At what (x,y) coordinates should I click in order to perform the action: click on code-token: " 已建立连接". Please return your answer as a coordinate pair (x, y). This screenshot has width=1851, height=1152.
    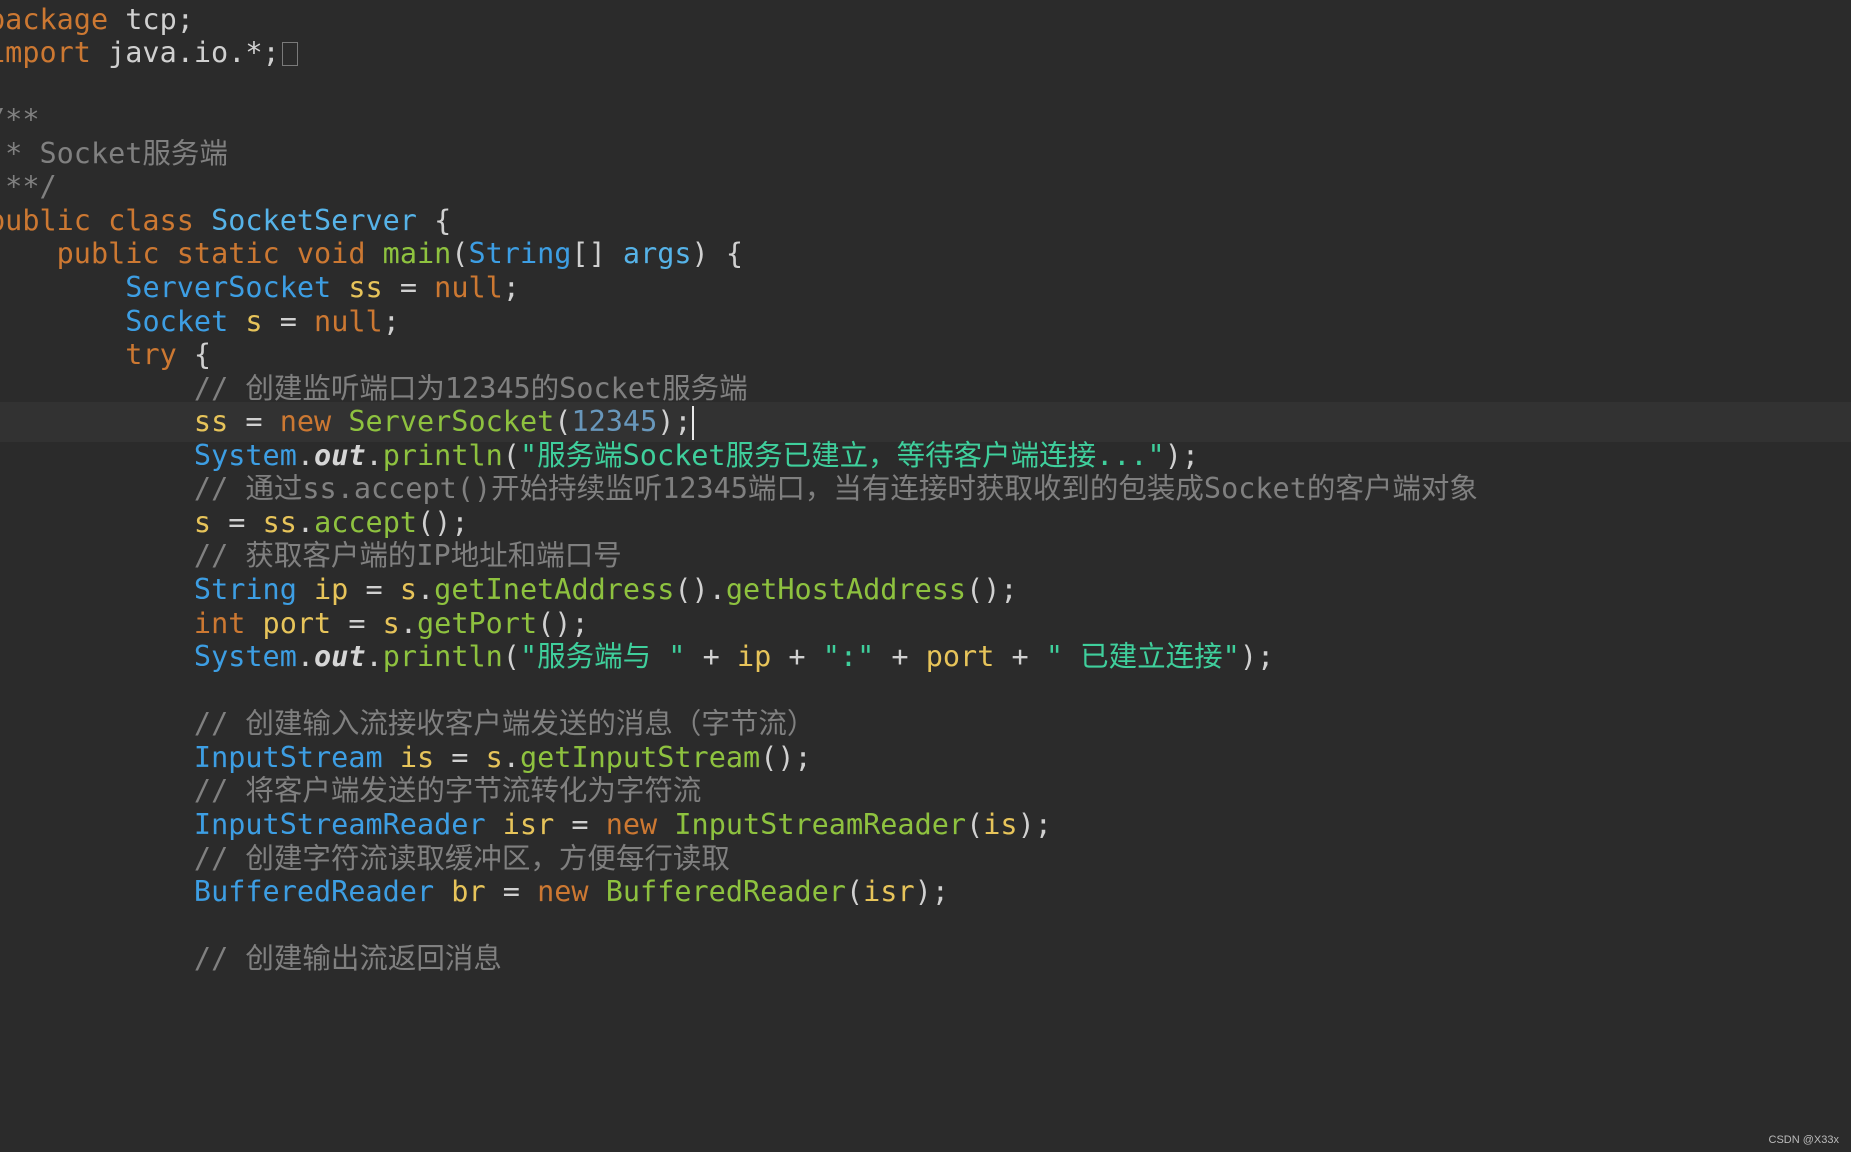
    Looking at the image, I should click on (1142, 656).